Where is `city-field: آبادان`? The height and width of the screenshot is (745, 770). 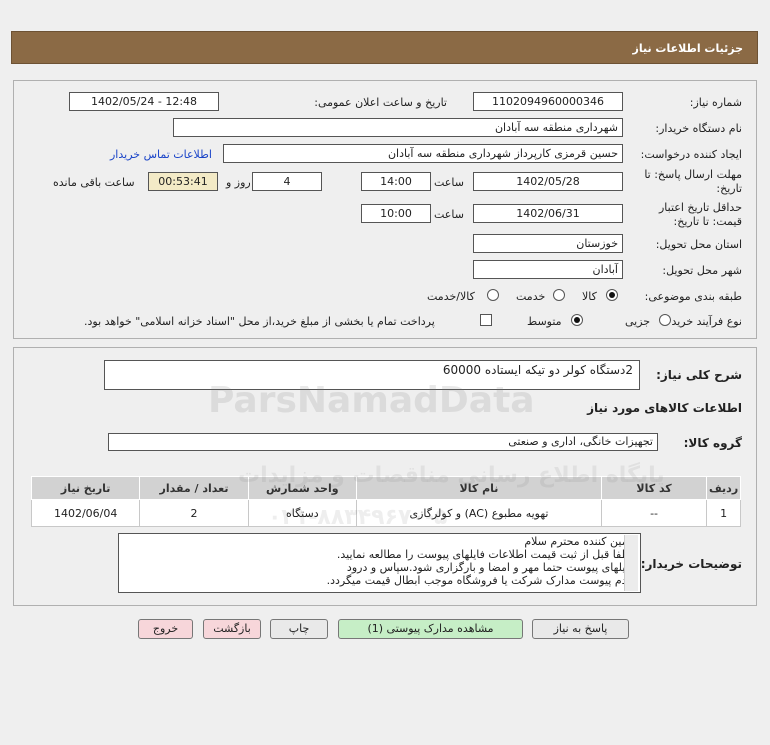
city-field: آبادان is located at coordinates (548, 269).